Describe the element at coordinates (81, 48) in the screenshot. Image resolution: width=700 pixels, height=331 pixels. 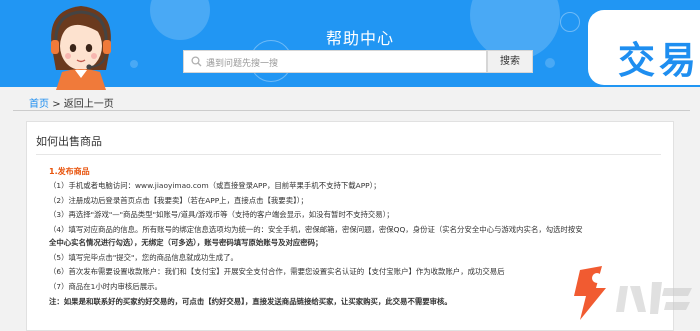
I see `customer-service-avatar-icon` at that location.